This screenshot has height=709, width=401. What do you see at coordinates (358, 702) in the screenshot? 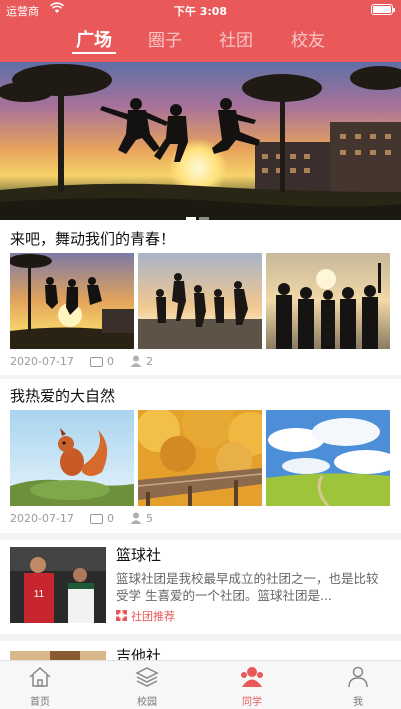
I see `tab-me-label: 我` at bounding box center [358, 702].